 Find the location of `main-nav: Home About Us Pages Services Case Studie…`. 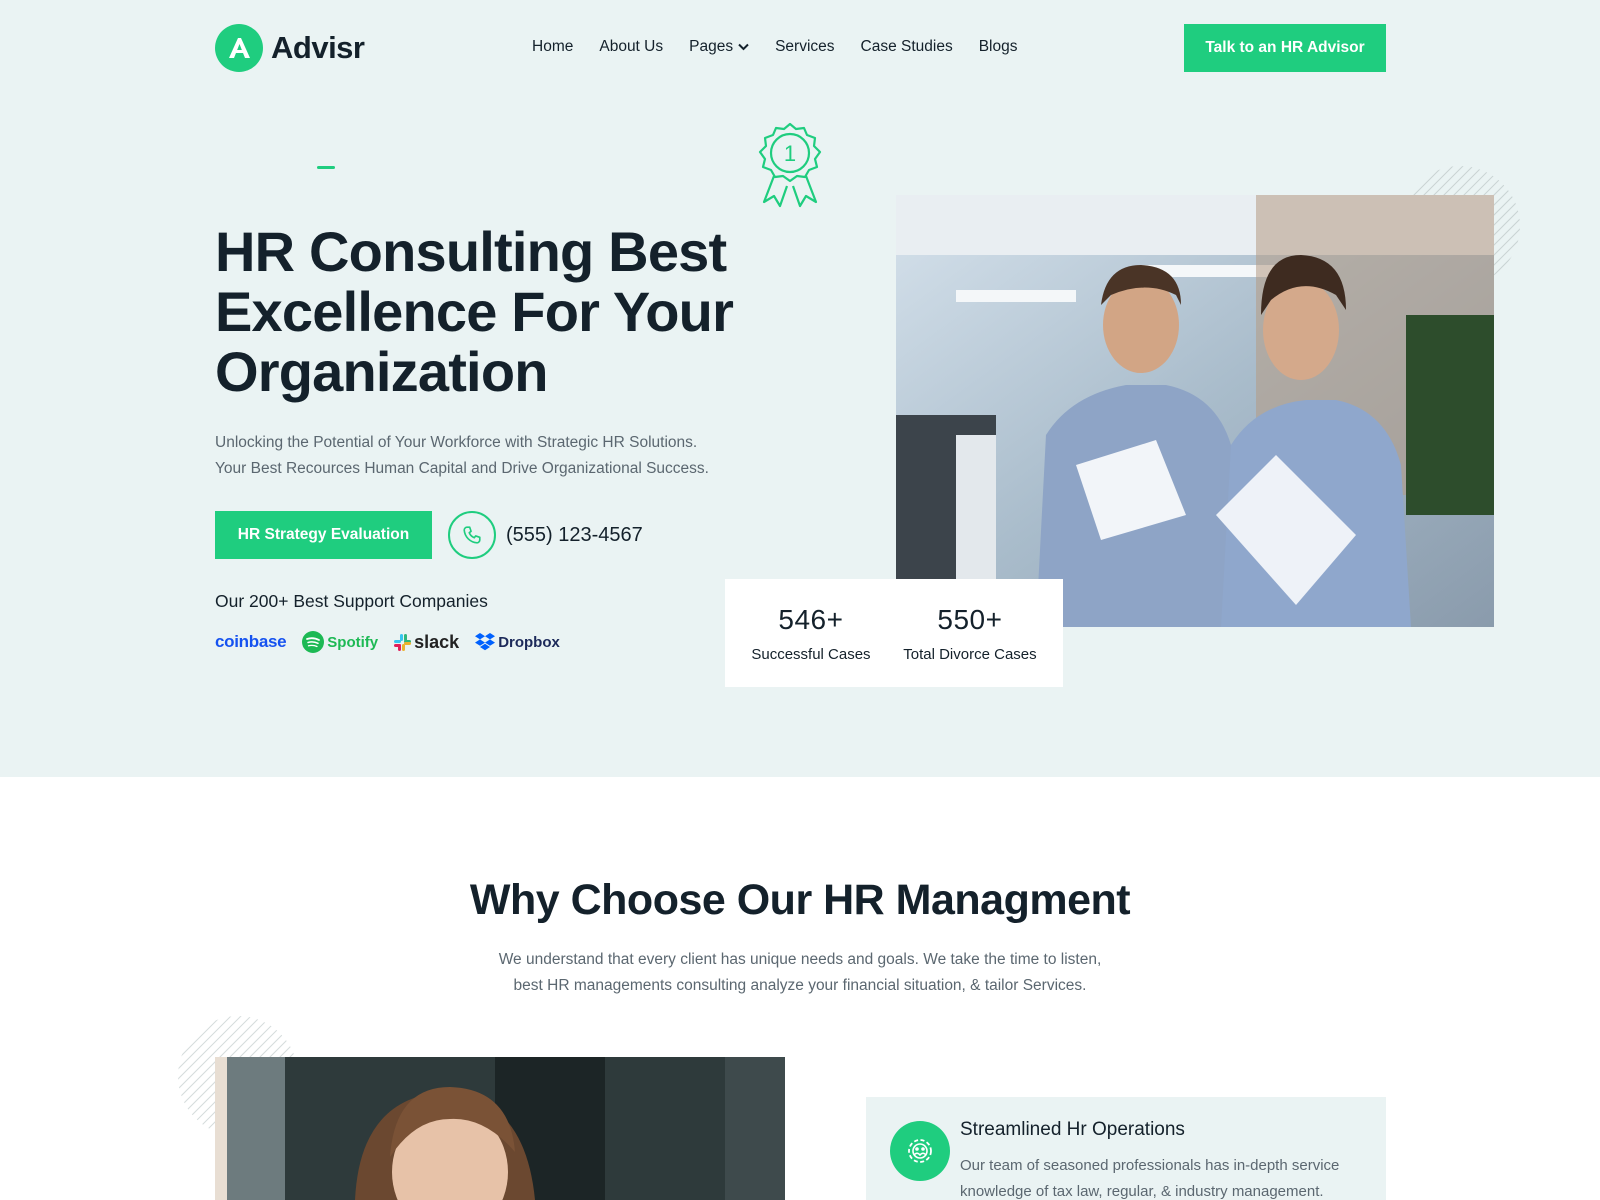

main-nav: Home About Us Pages Services Case Studie… is located at coordinates (775, 47).